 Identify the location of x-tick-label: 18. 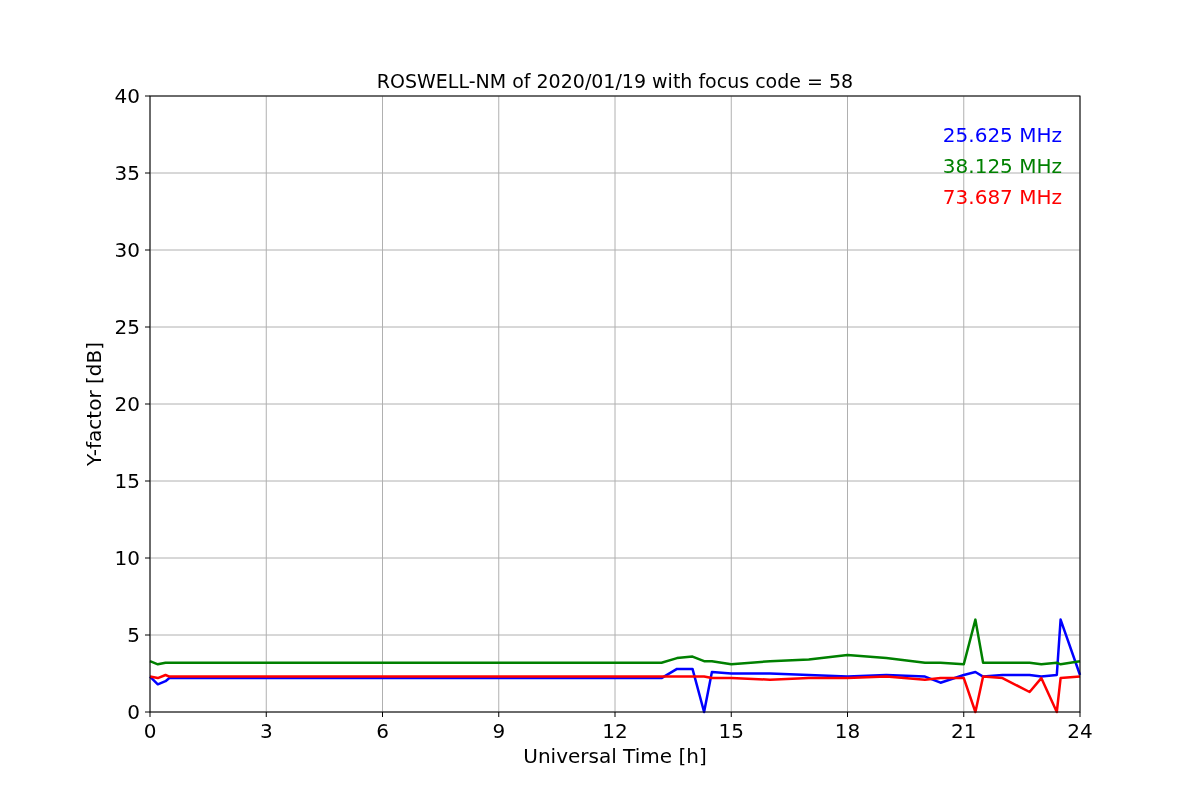
(847, 731).